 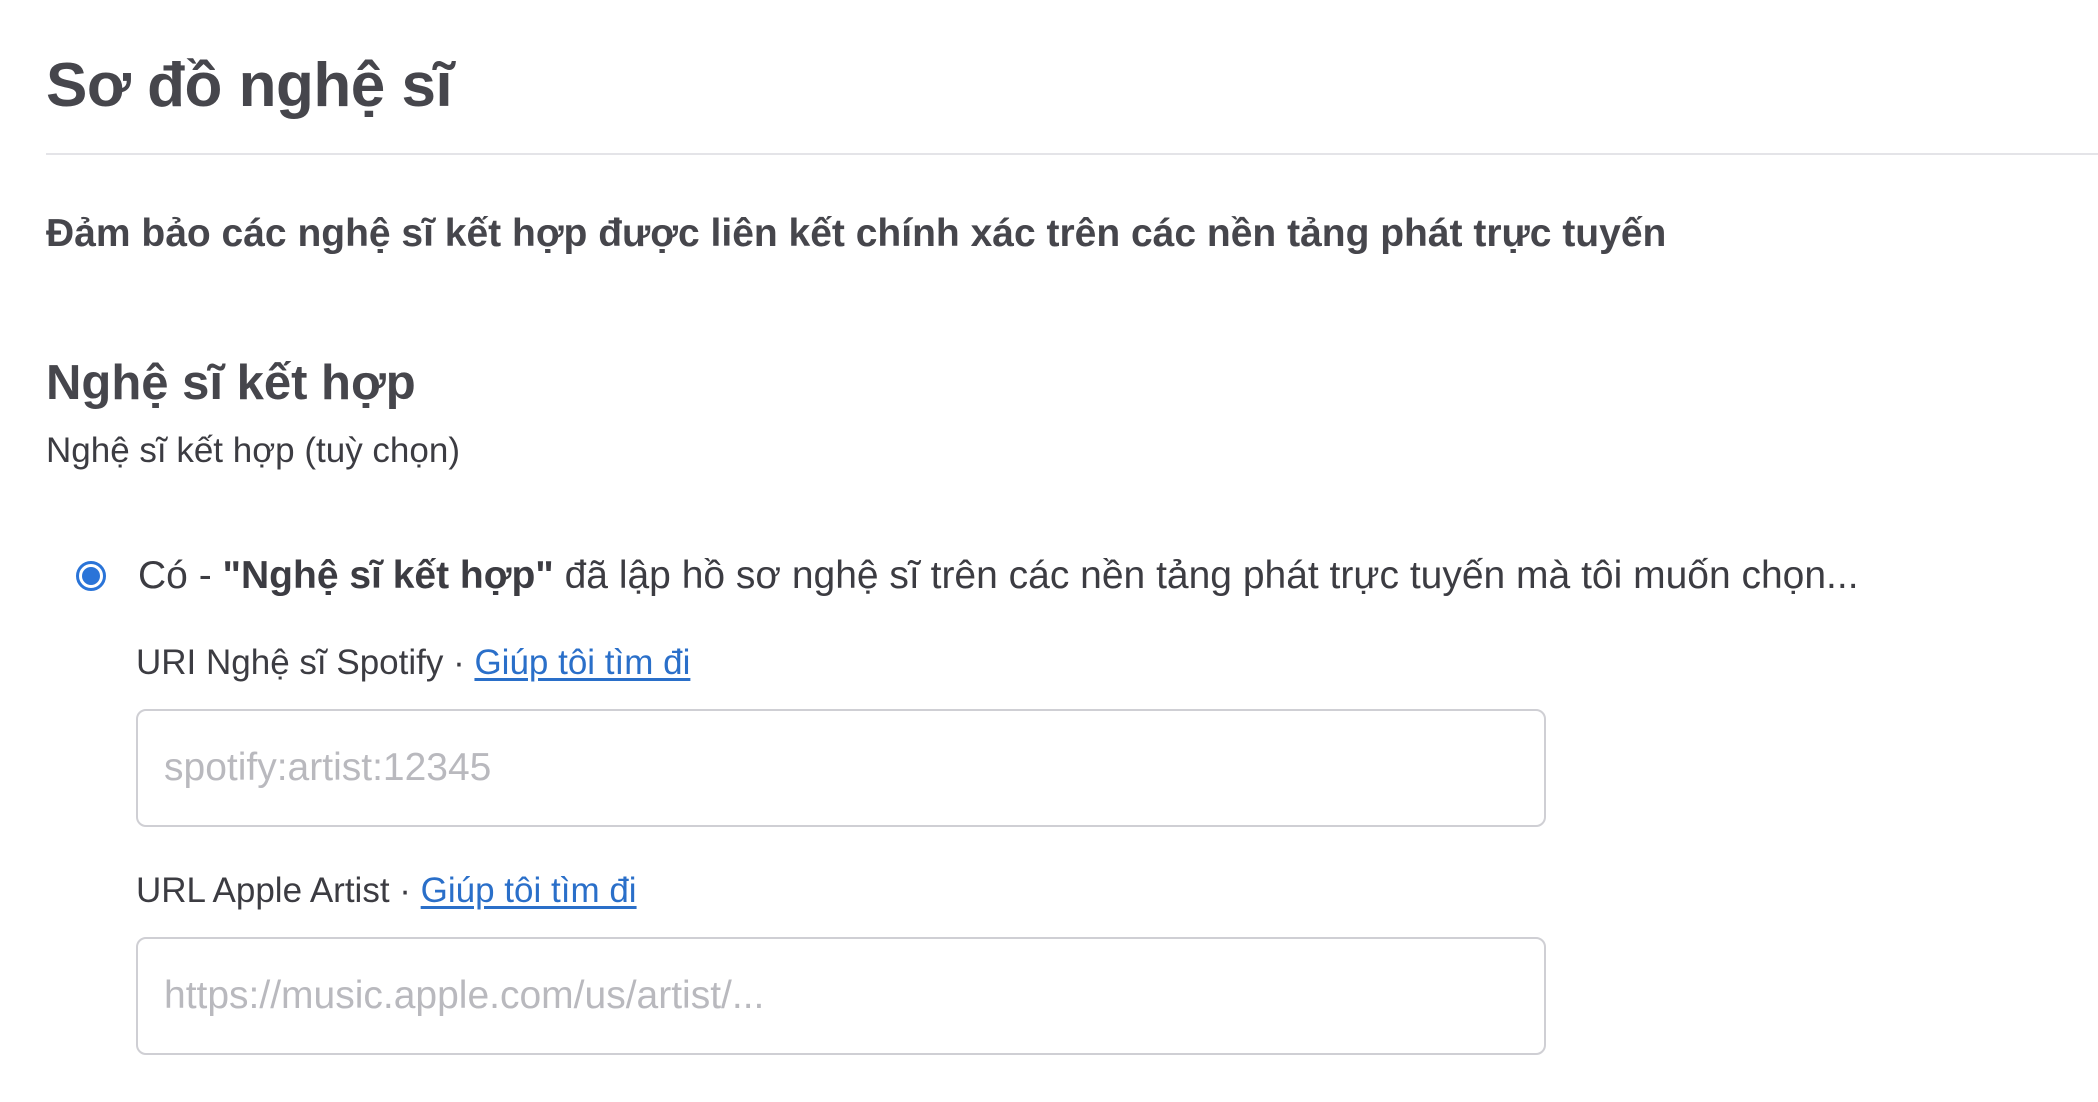 What do you see at coordinates (388, 575) in the screenshot?
I see `radio-label-bold: "Nghệ sĩ kết hợp"` at bounding box center [388, 575].